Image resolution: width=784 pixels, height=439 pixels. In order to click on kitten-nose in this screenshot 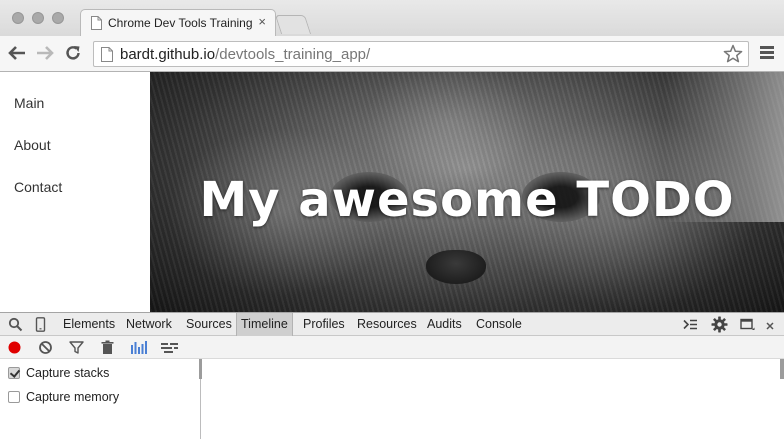, I will do `click(456, 267)`.